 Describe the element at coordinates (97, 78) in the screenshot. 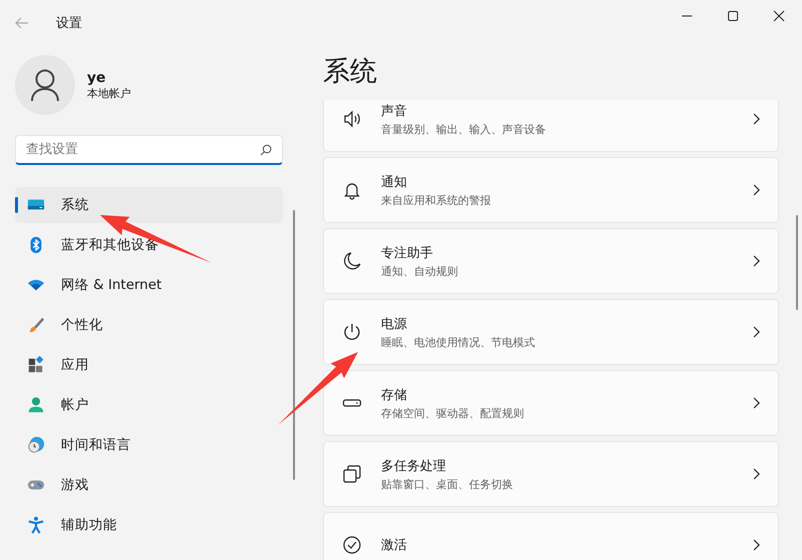

I see `user-name: ye` at that location.